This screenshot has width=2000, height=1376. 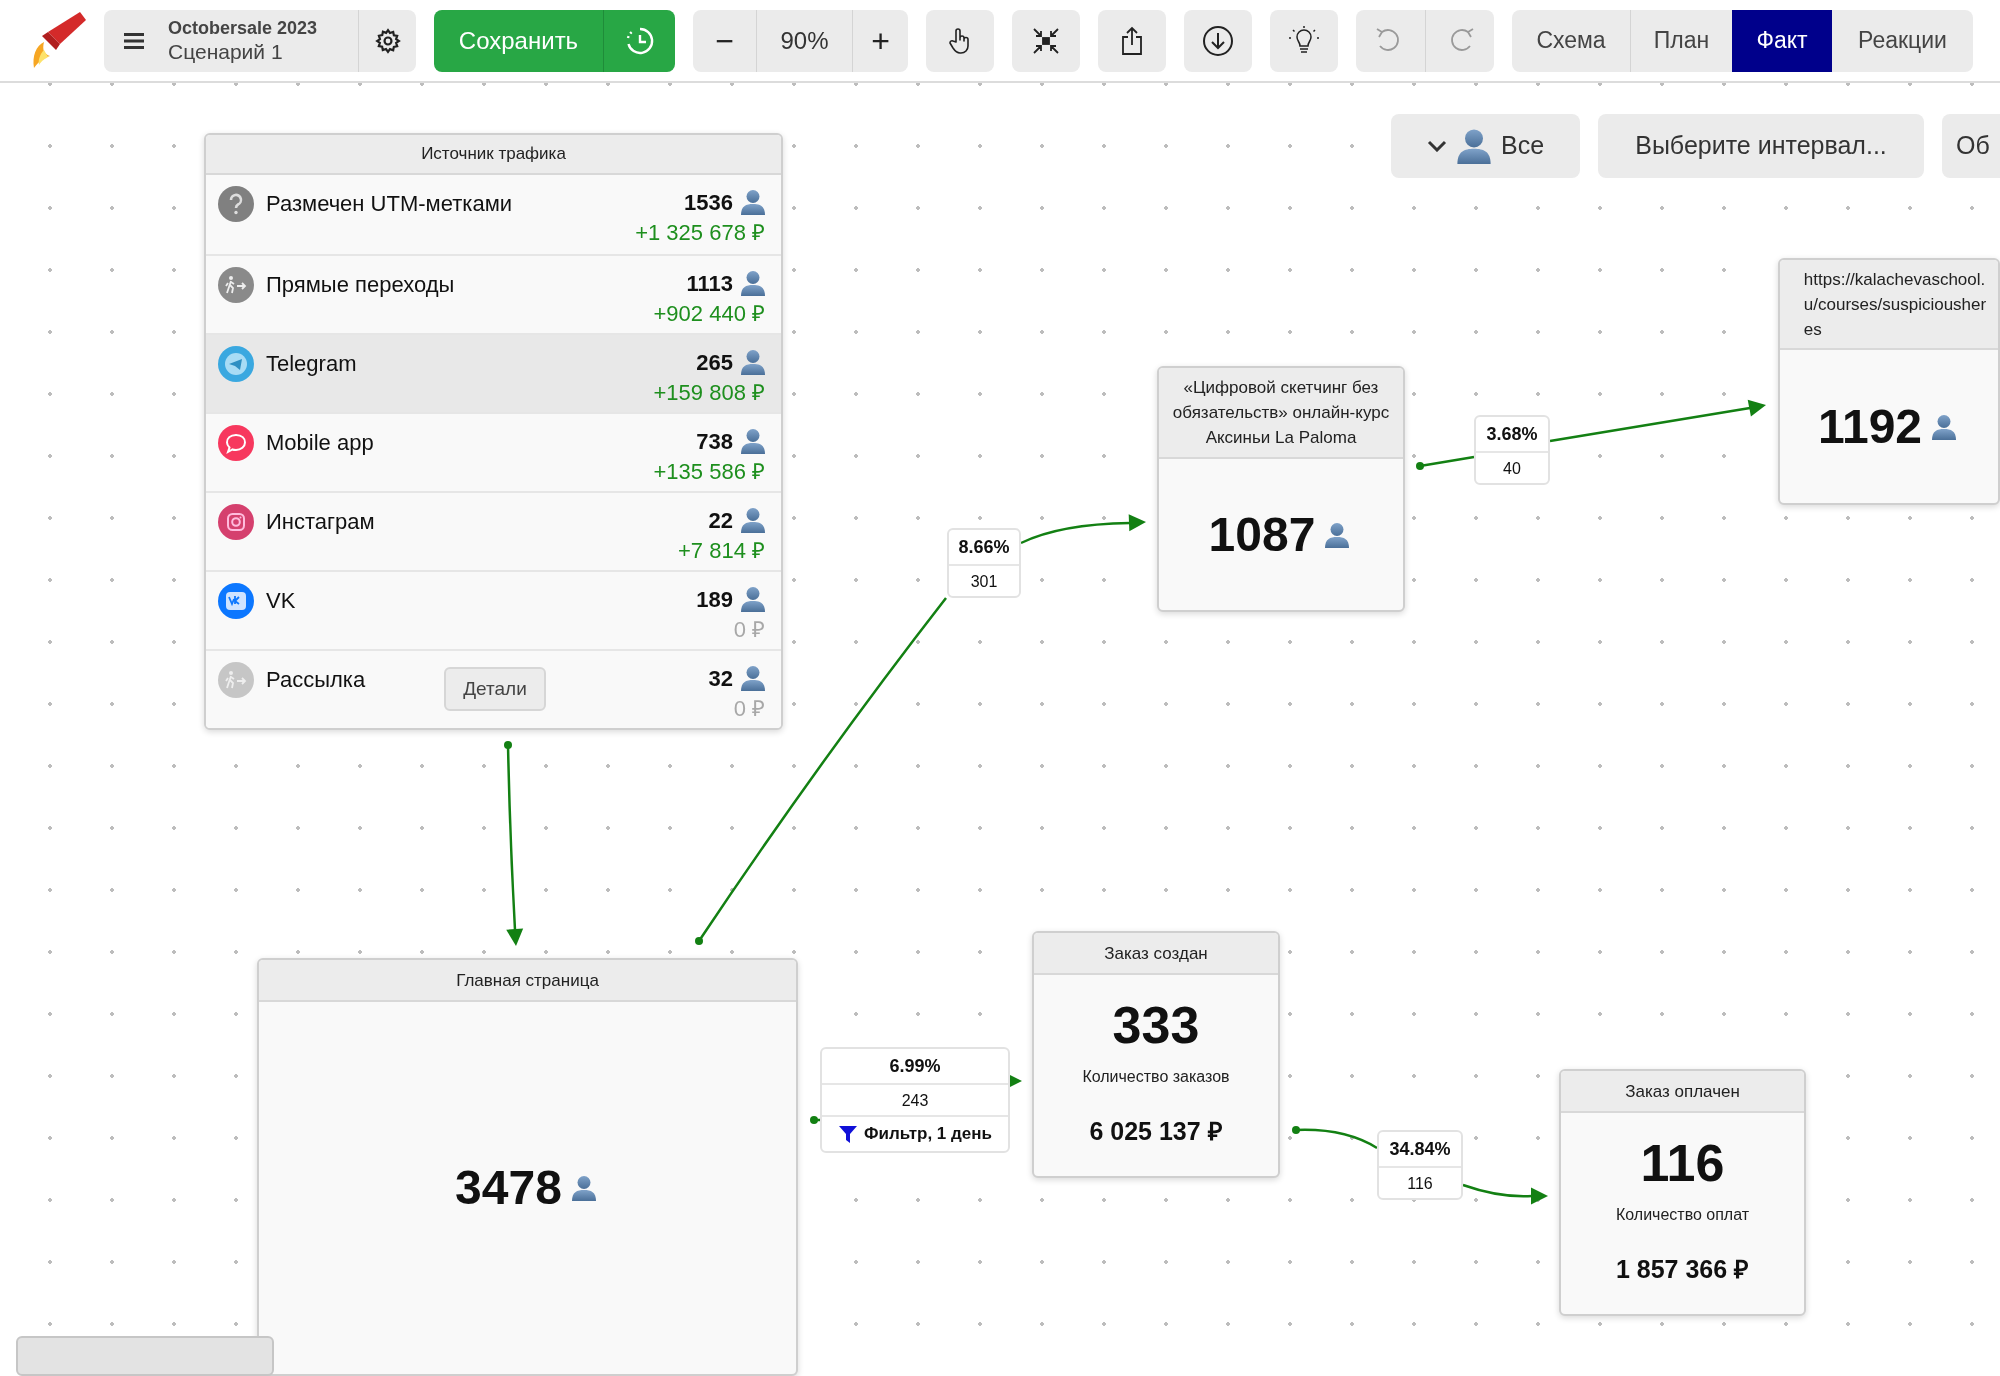 I want to click on pointer-tool-button, so click(x=960, y=40).